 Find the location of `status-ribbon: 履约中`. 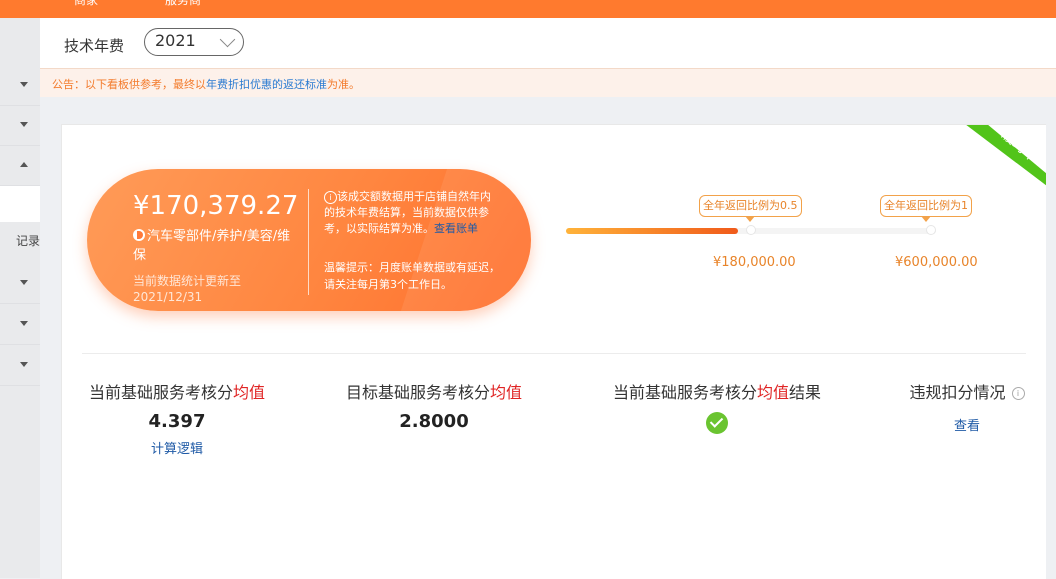

status-ribbon: 履约中 is located at coordinates (1006, 155).